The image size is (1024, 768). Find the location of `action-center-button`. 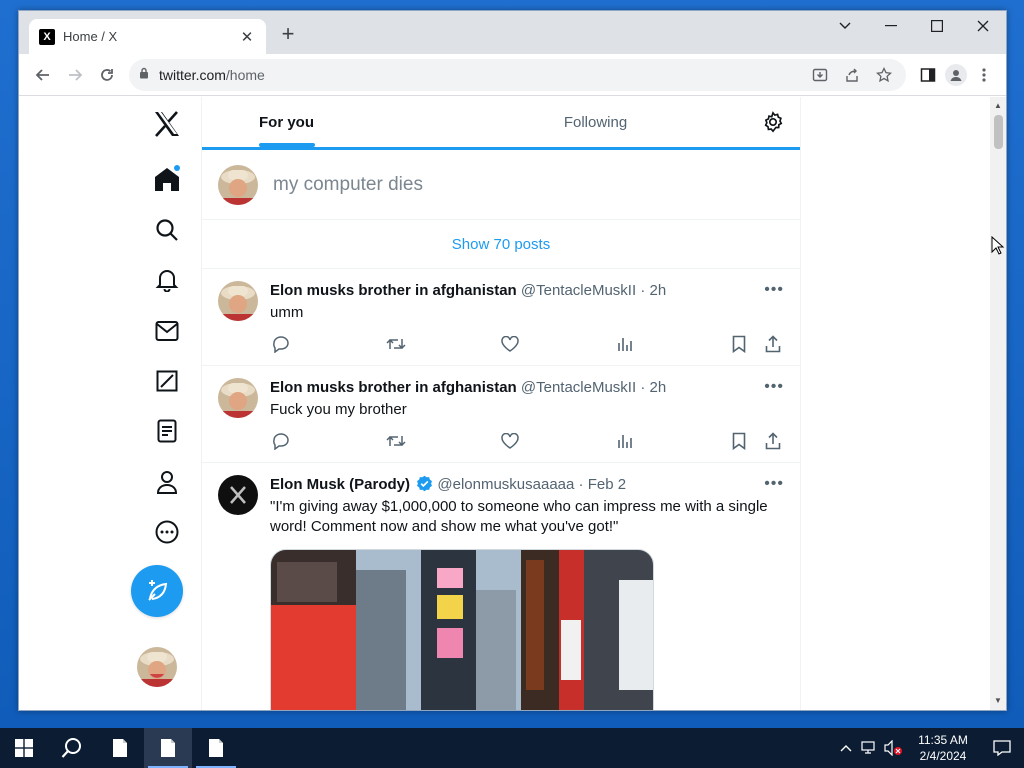

action-center-button is located at coordinates (1002, 748).